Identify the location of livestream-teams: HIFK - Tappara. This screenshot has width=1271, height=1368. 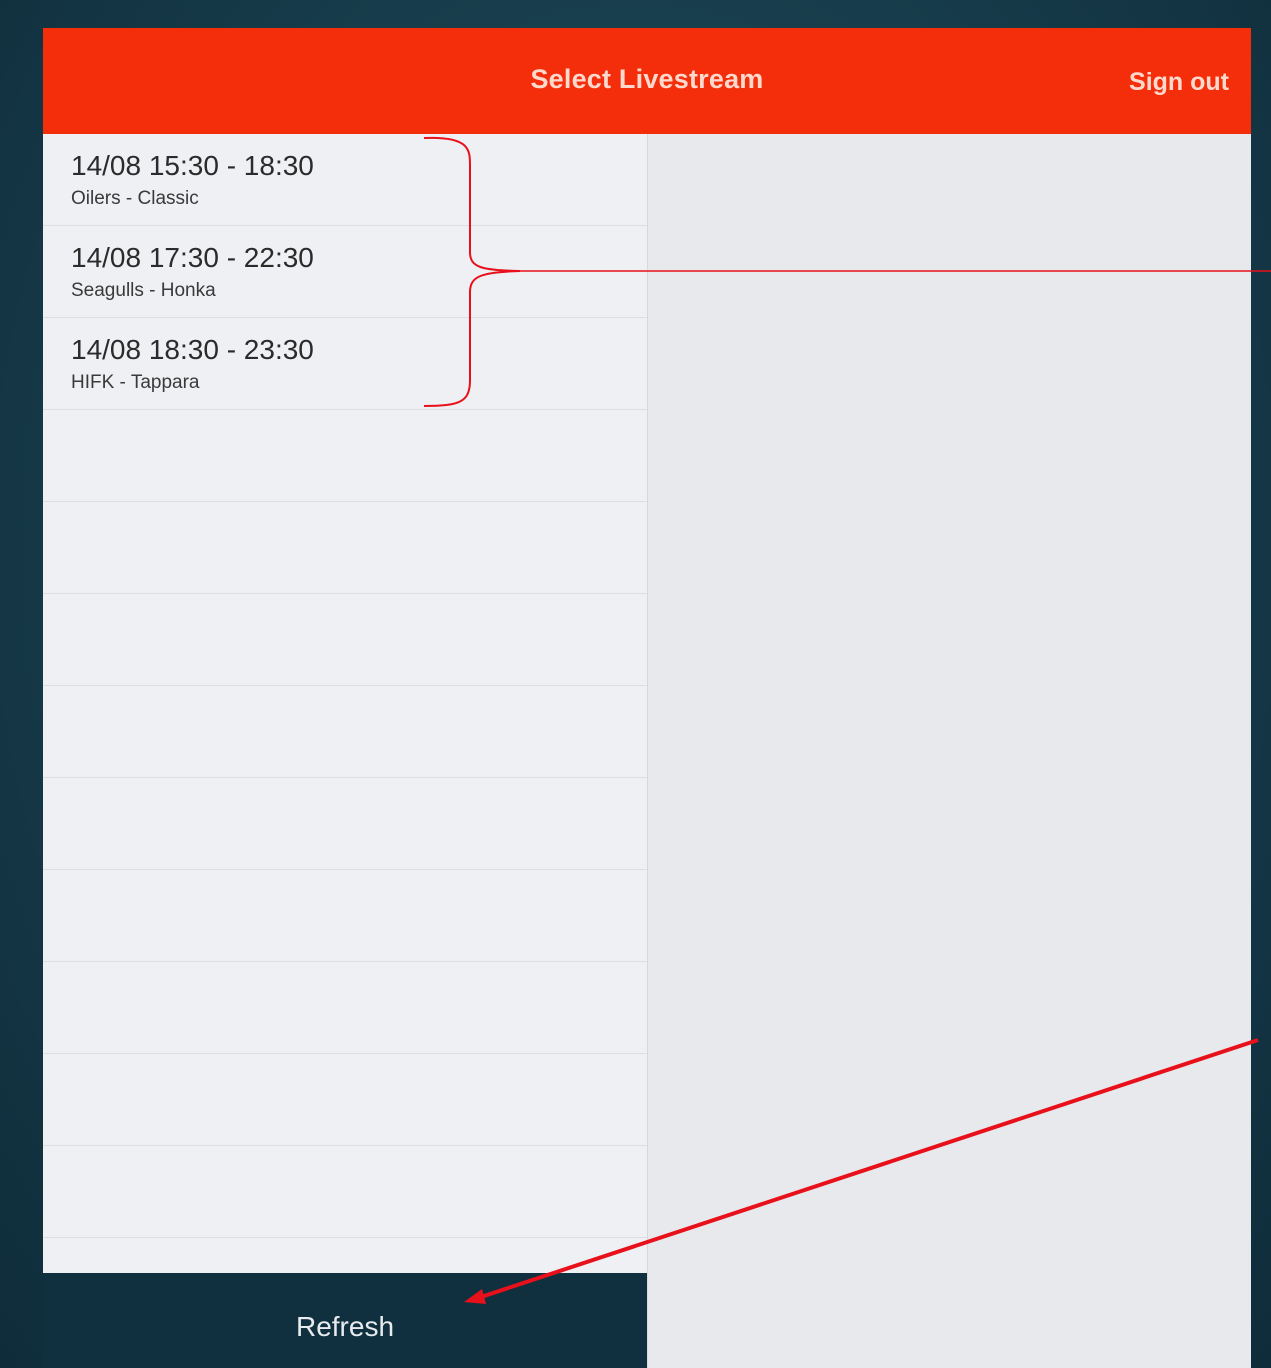
(135, 382).